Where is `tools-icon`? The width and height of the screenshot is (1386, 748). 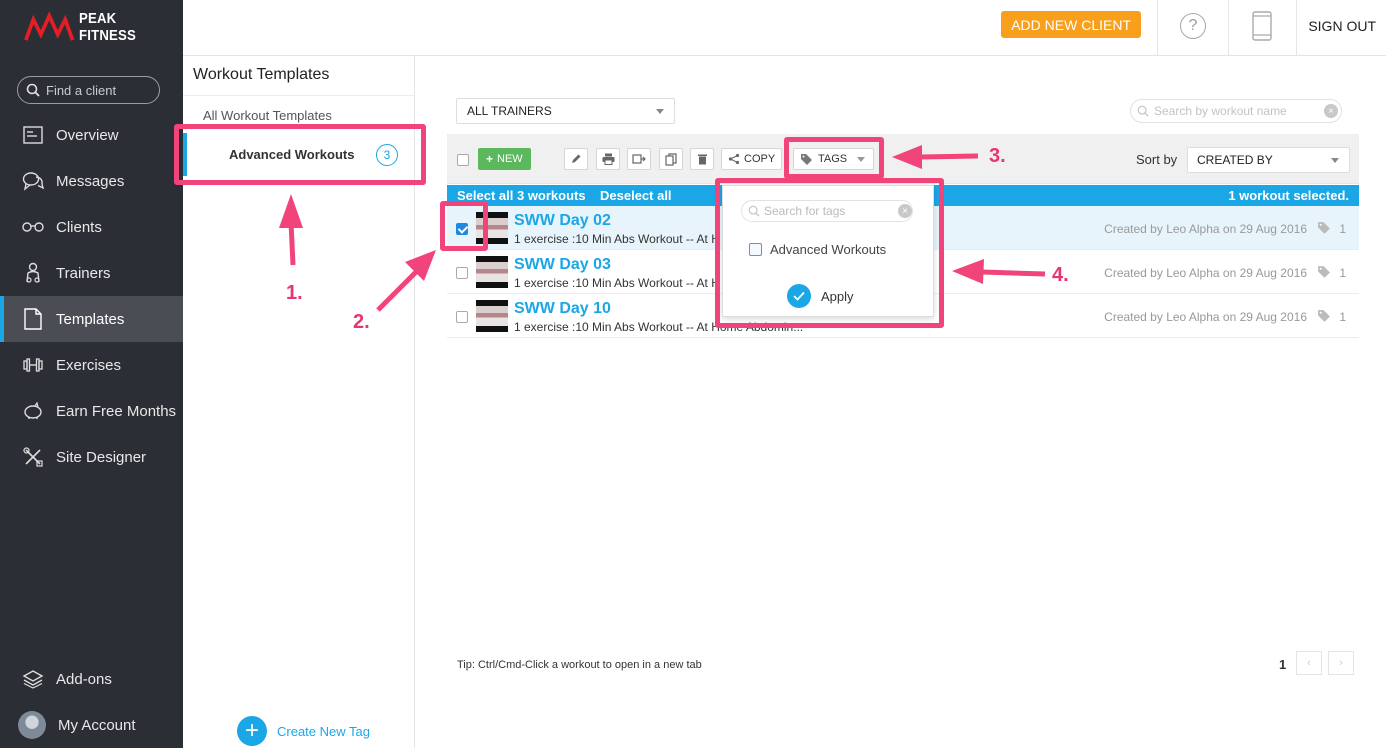 tools-icon is located at coordinates (33, 457).